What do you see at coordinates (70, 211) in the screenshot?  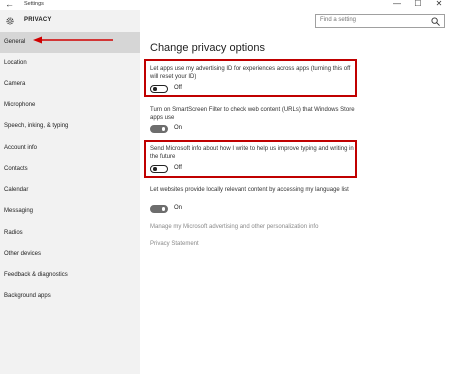 I see `sidebar-item-messaging: Messaging` at bounding box center [70, 211].